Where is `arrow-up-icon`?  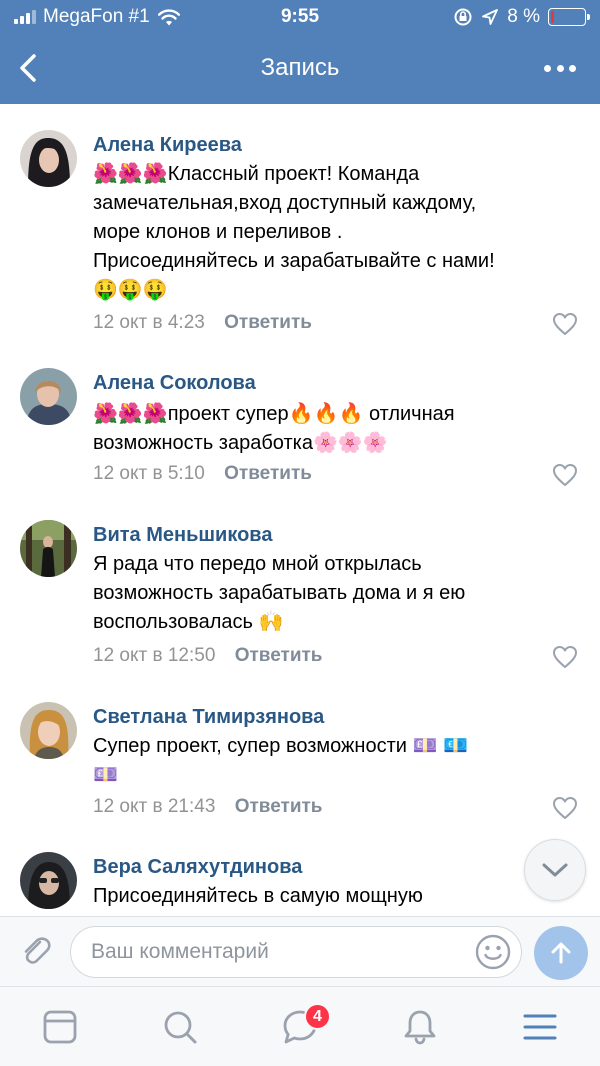
arrow-up-icon is located at coordinates (561, 953).